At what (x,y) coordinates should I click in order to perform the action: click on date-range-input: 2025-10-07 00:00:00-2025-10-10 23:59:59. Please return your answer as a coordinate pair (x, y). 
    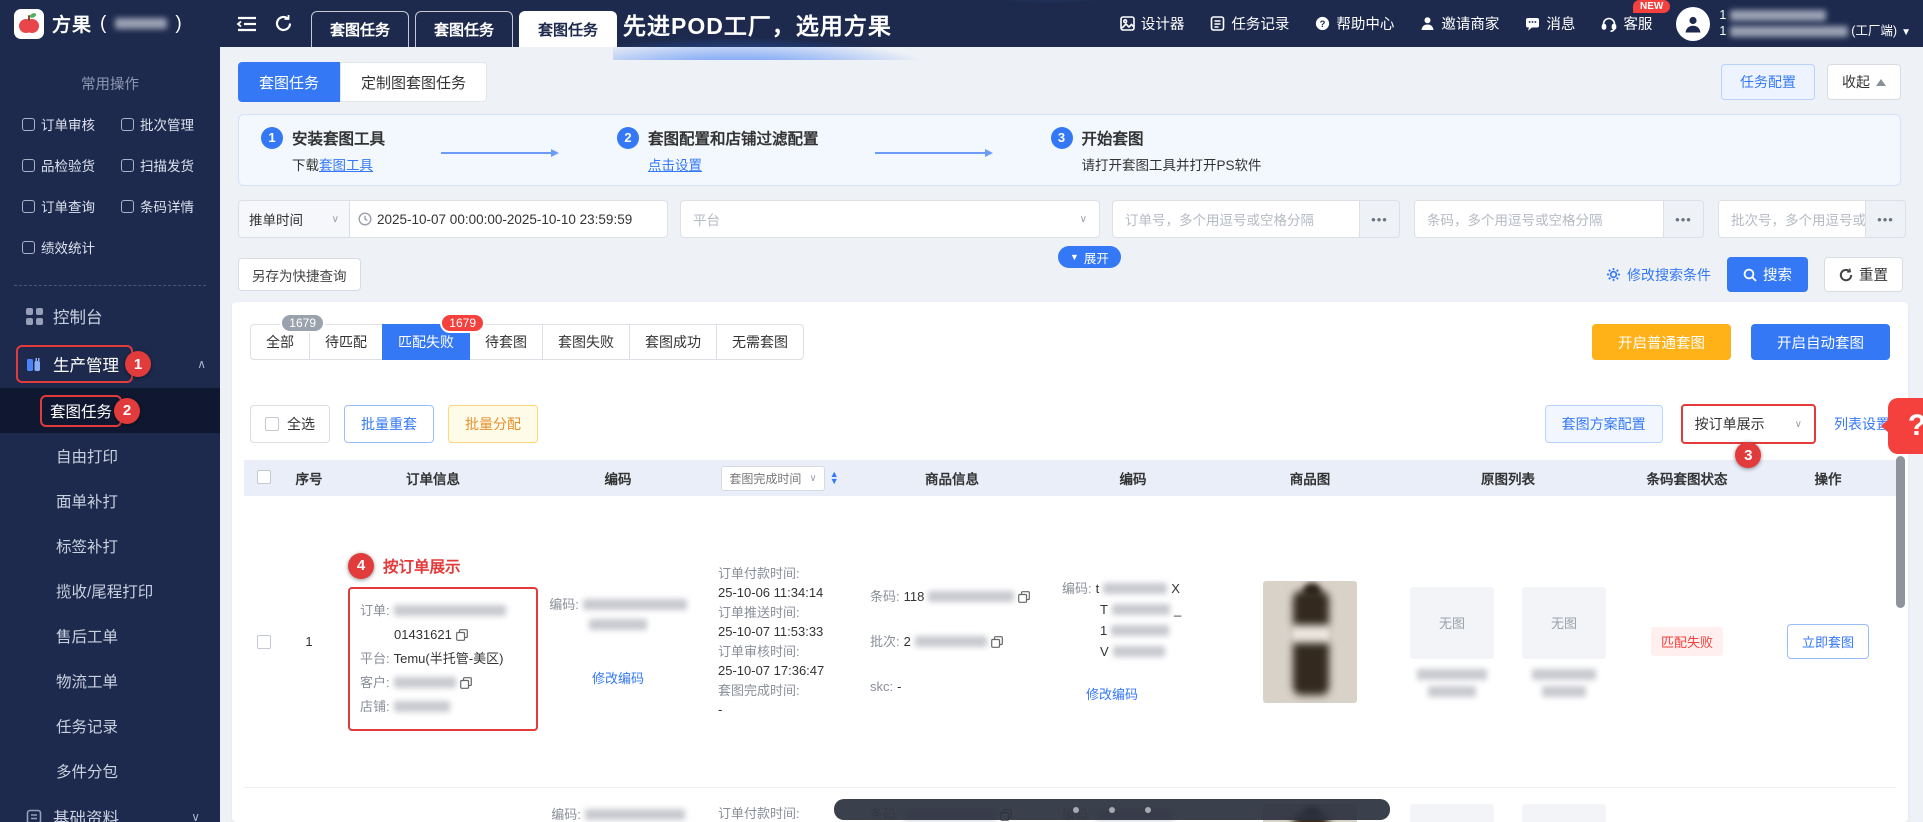
    Looking at the image, I should click on (509, 219).